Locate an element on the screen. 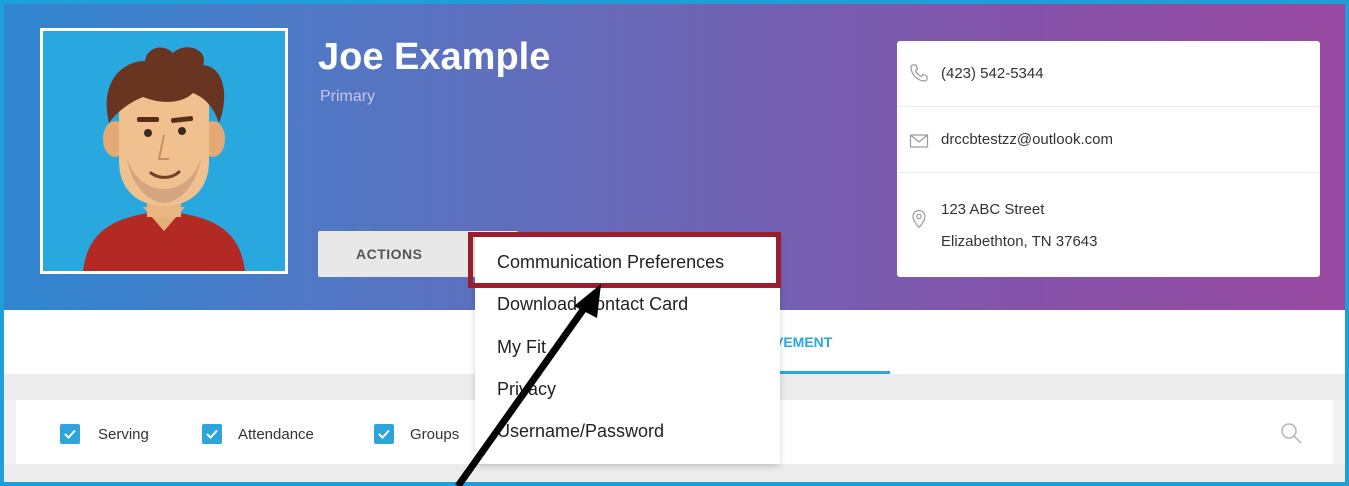  groups-checkbox is located at coordinates (384, 434).